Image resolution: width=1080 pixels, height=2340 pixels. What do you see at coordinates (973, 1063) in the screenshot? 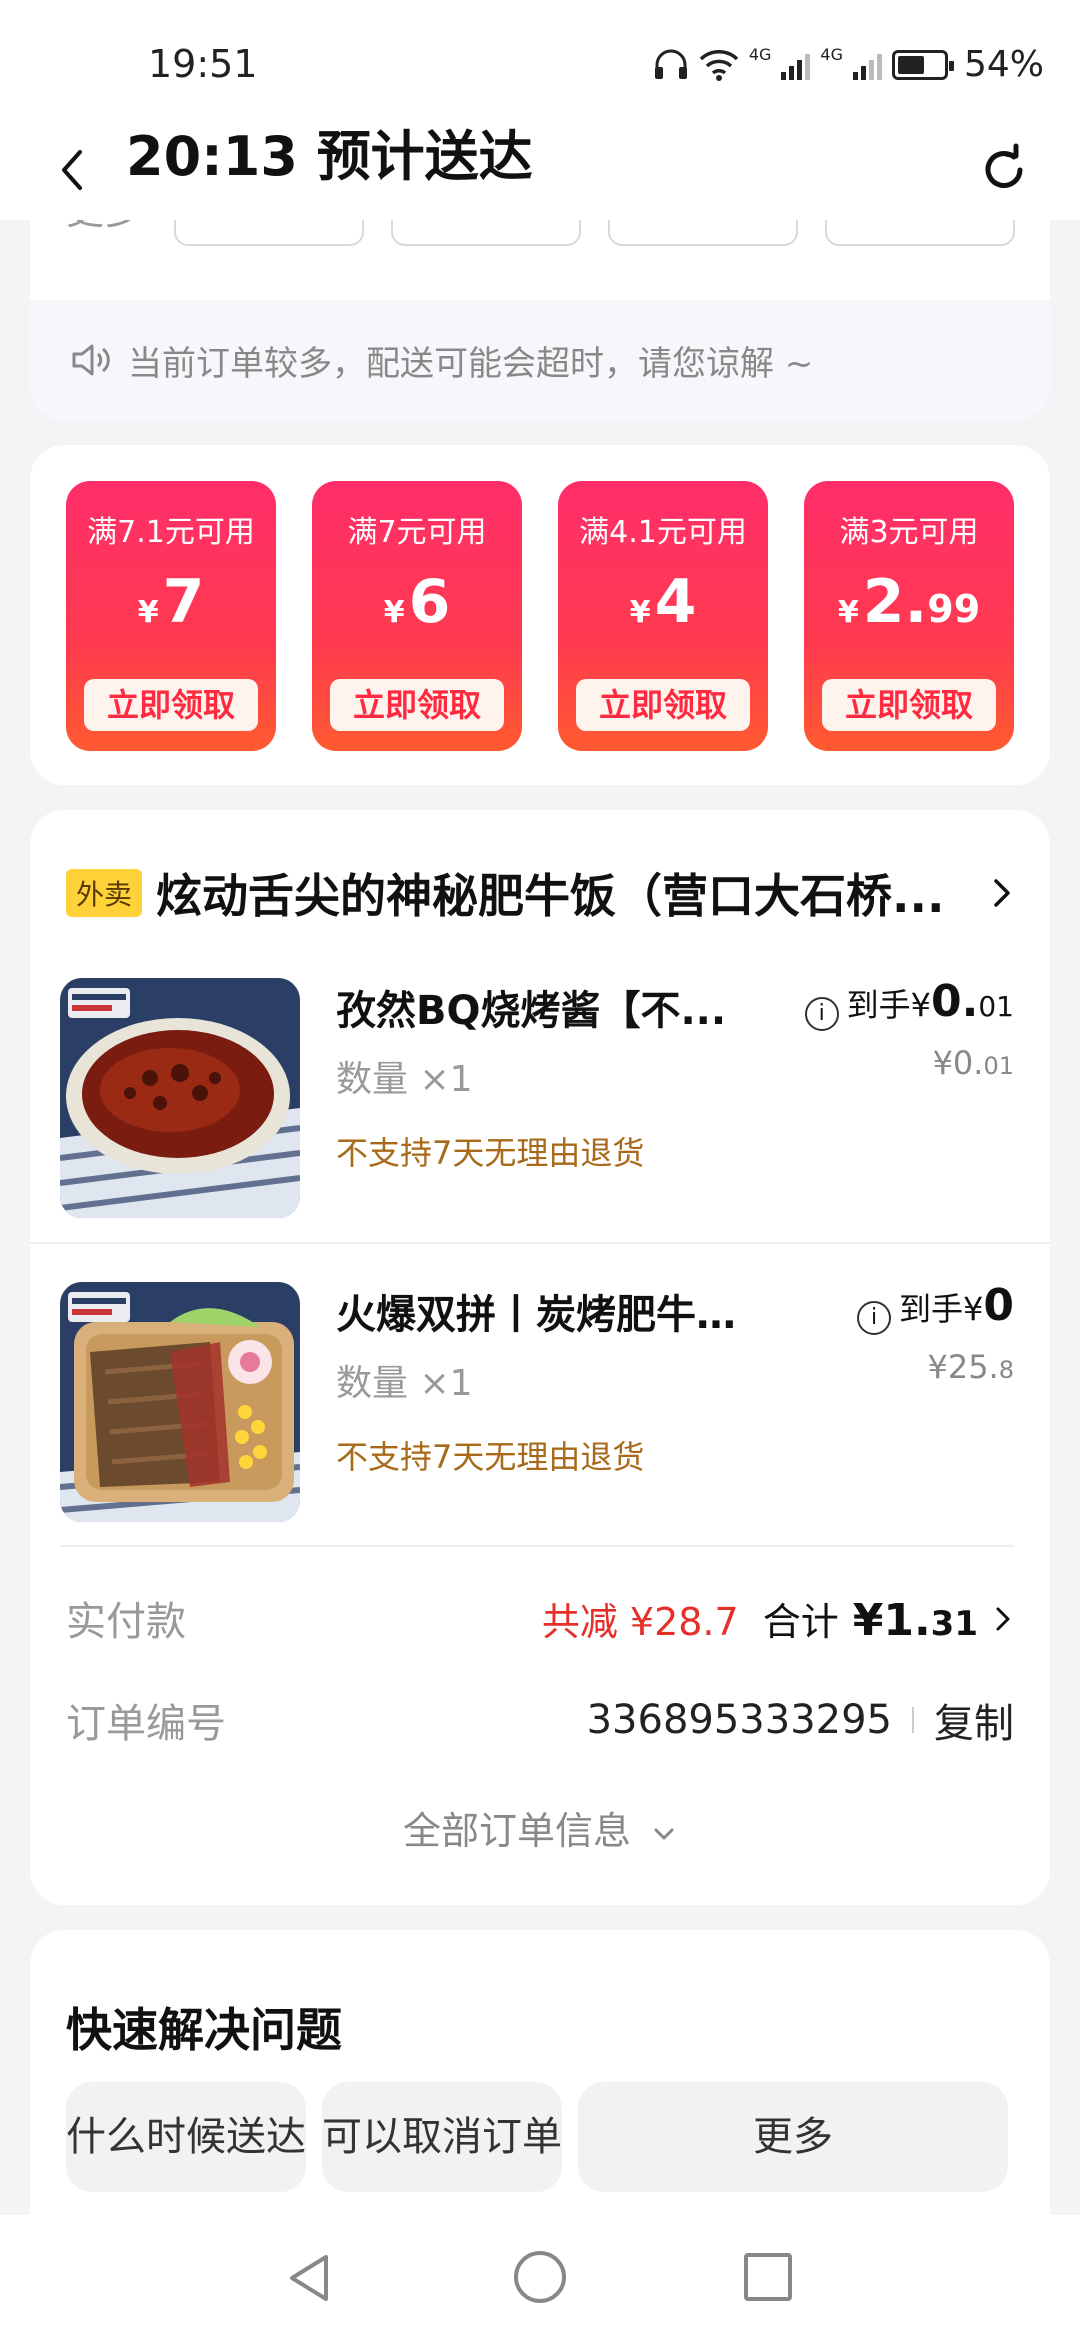
I see `item-original-price: ¥0.01` at bounding box center [973, 1063].